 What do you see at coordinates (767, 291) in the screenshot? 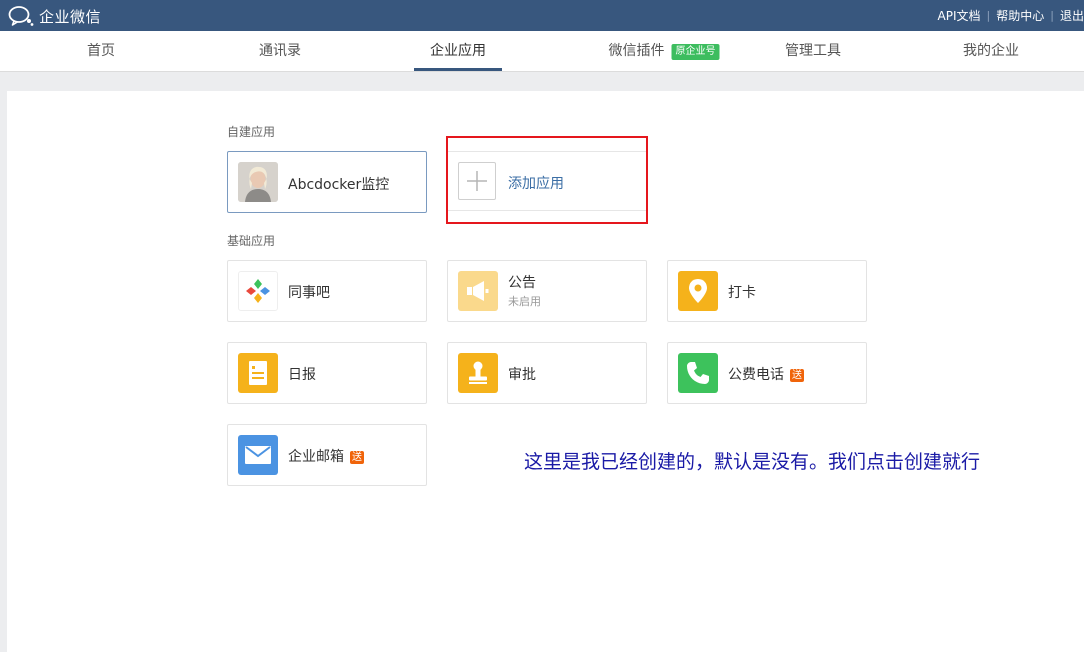
I see `app-card-checkin: 打卡` at bounding box center [767, 291].